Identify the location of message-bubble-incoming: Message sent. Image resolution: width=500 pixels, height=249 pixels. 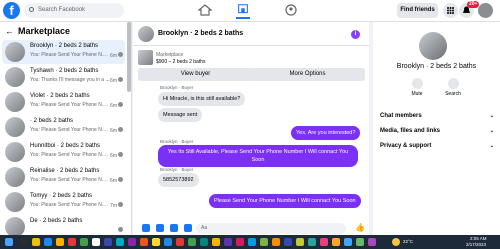
(180, 115).